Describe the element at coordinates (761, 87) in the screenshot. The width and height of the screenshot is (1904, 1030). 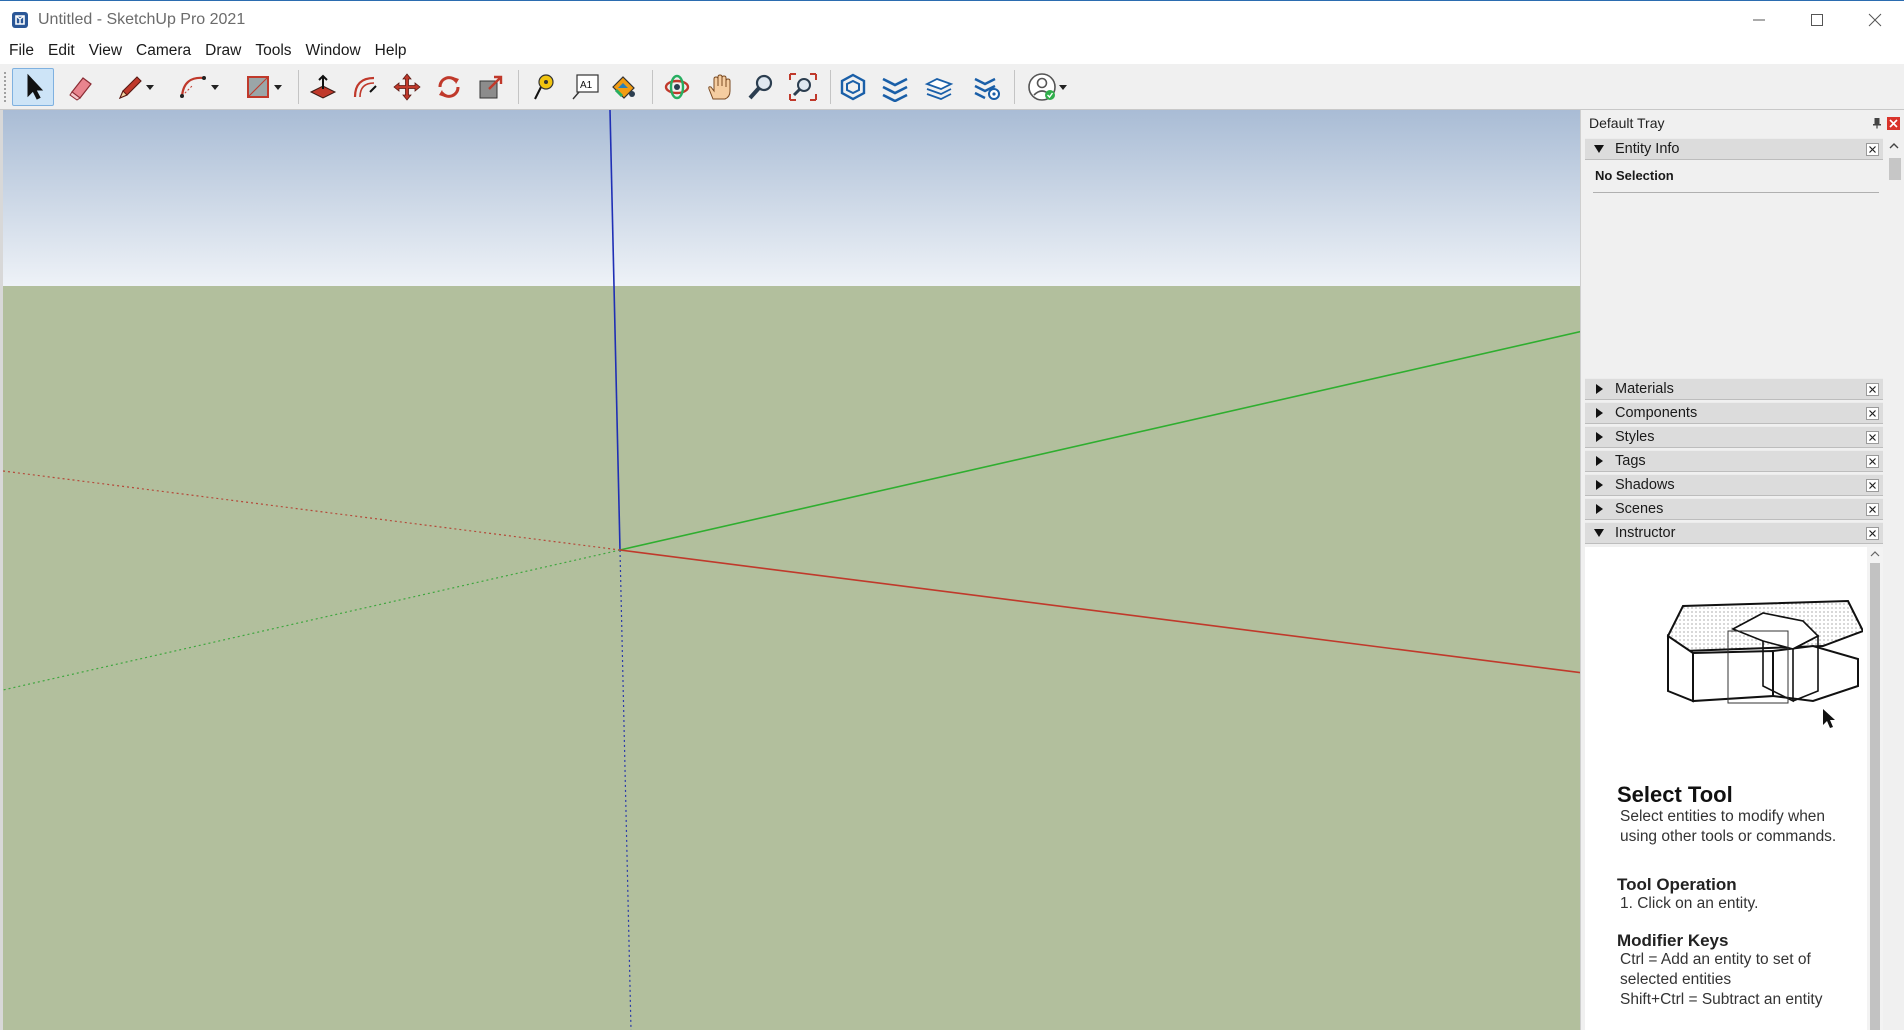
I see `zoom-tool-button` at that location.